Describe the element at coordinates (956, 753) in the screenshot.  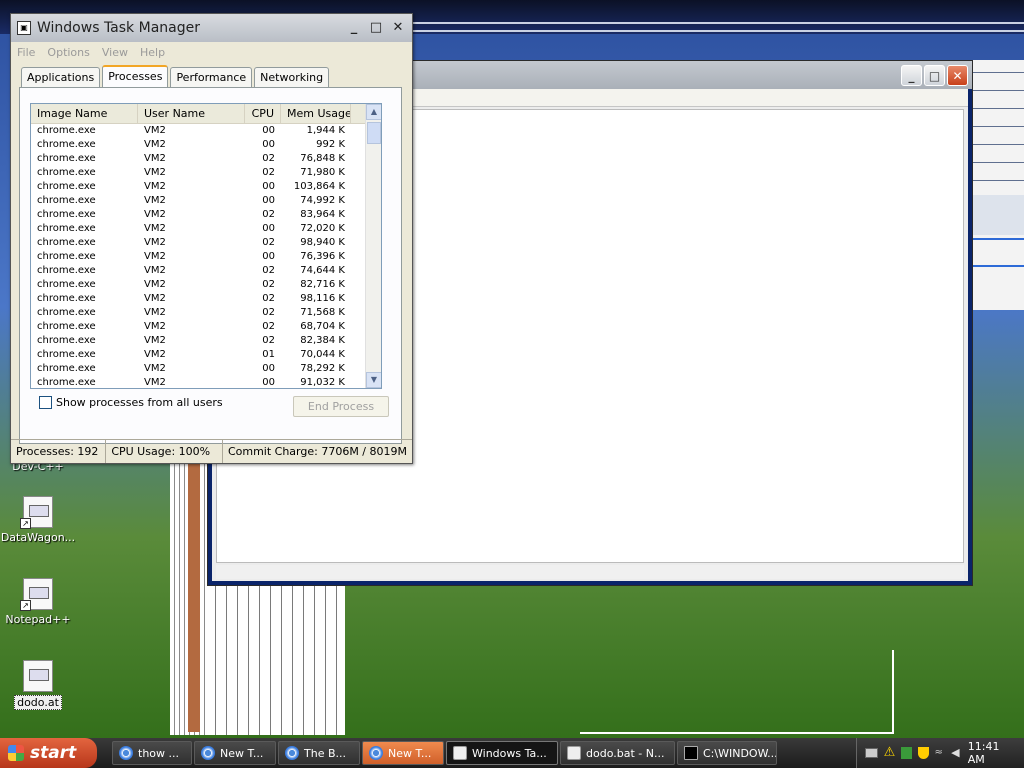
I see `volume-icon: ◀` at that location.